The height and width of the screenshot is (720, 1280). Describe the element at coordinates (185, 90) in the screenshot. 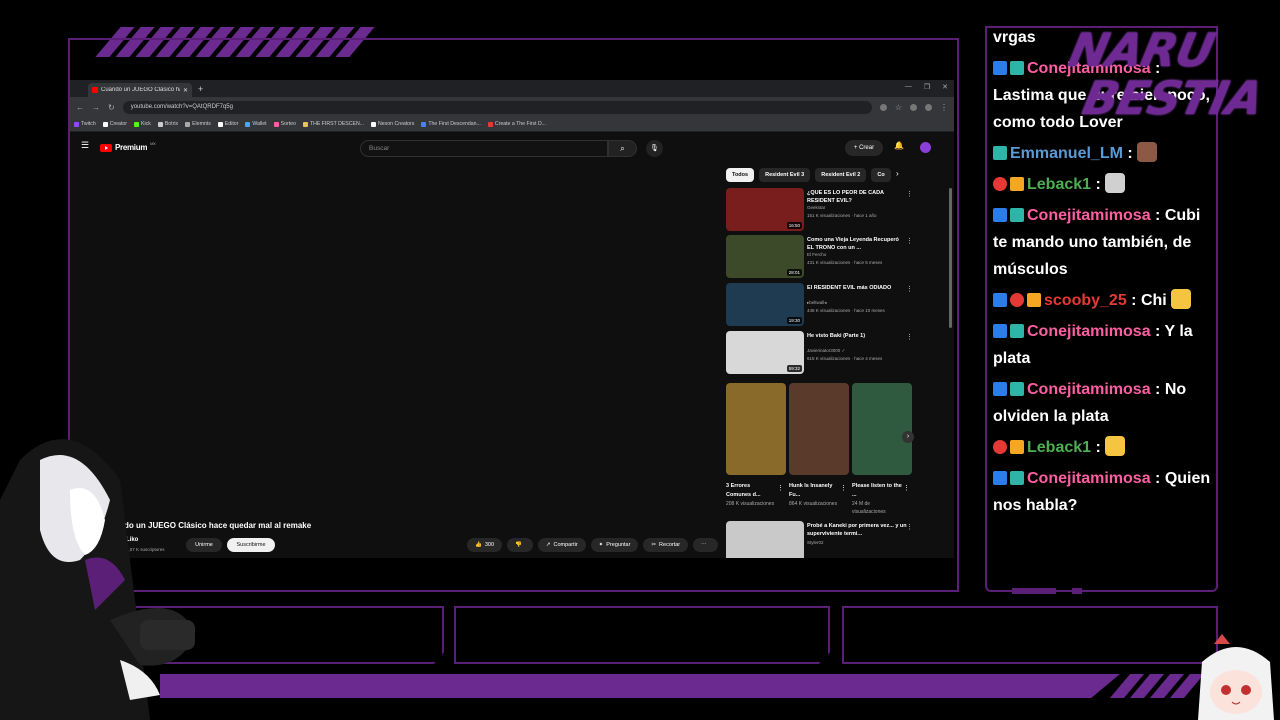

I see `close-tab-icon: ✕` at that location.